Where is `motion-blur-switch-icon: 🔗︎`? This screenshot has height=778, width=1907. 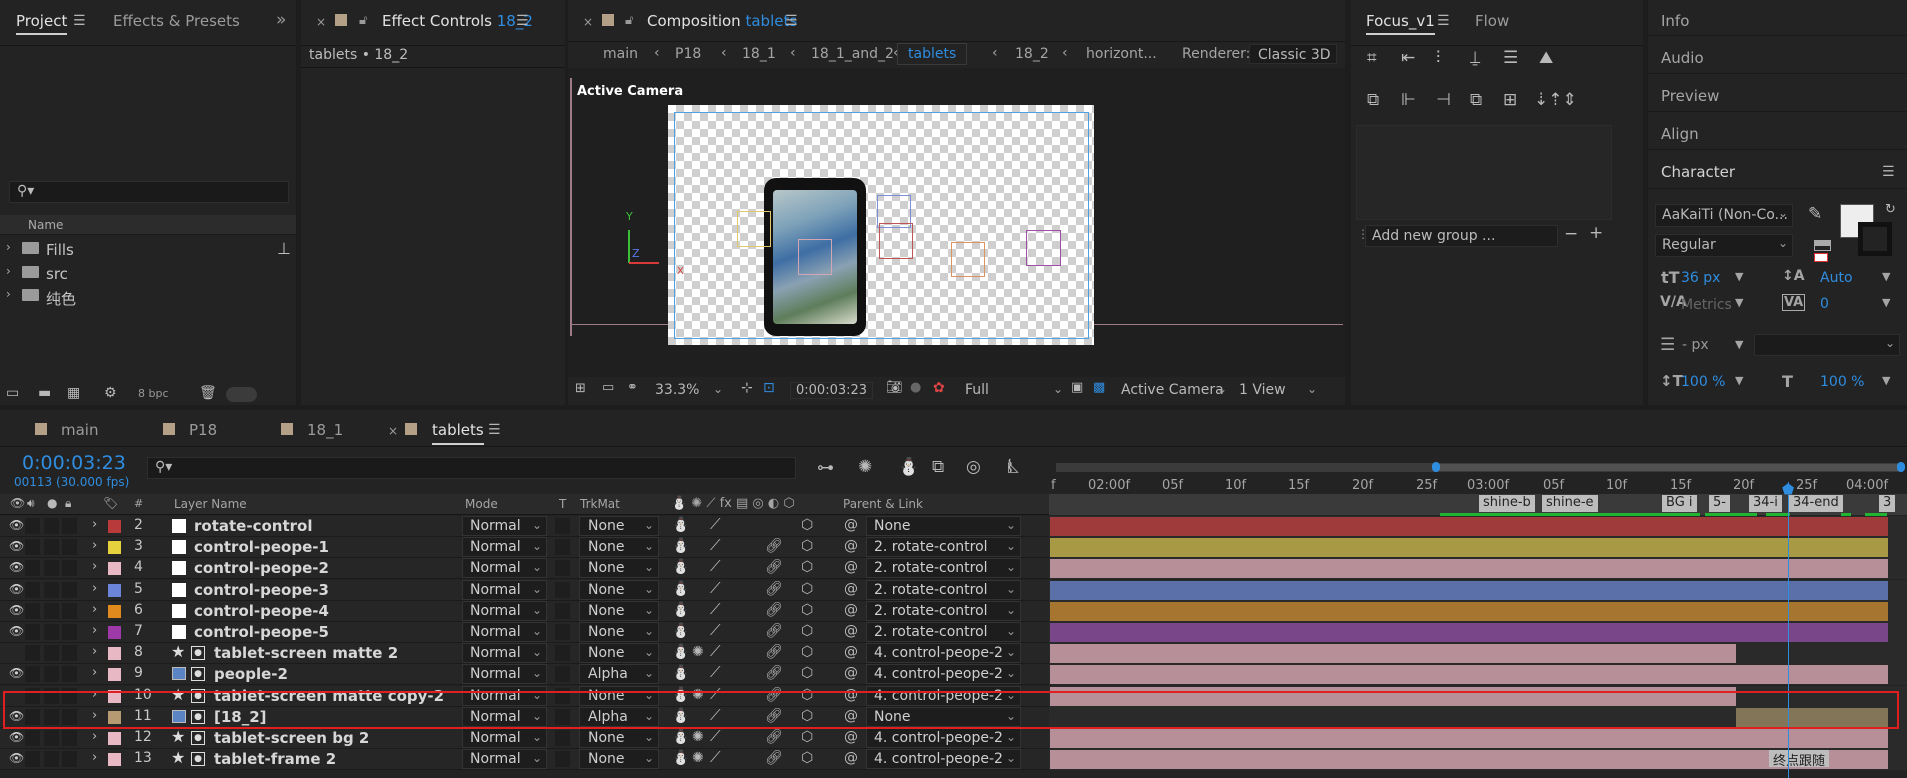
motion-blur-switch-icon: 🔗︎ is located at coordinates (774, 631).